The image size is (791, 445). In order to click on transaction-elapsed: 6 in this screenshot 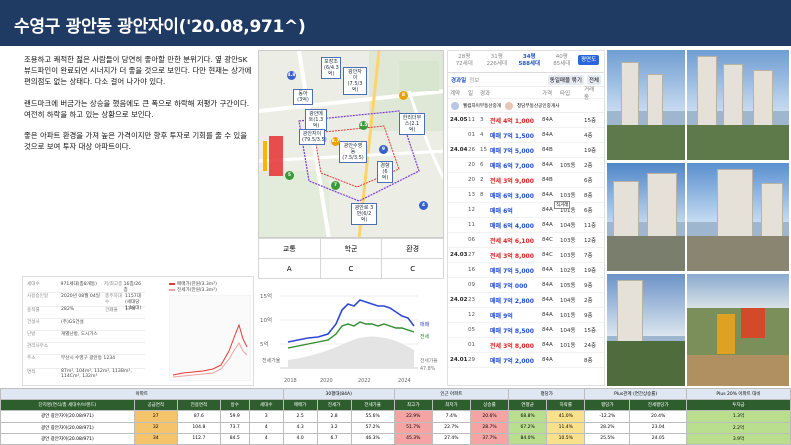, I will do `click(482, 165)`.